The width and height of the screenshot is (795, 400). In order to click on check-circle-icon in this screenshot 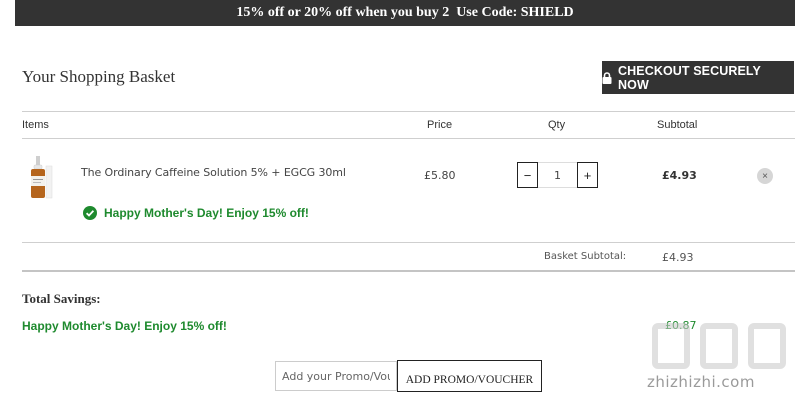, I will do `click(90, 213)`.